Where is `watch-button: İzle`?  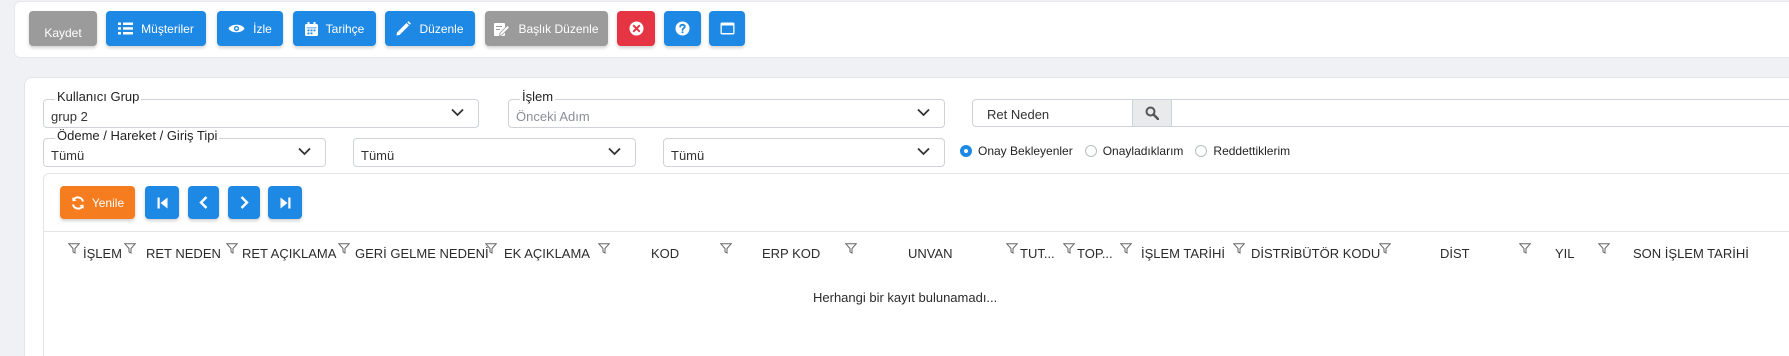 watch-button: İzle is located at coordinates (250, 28).